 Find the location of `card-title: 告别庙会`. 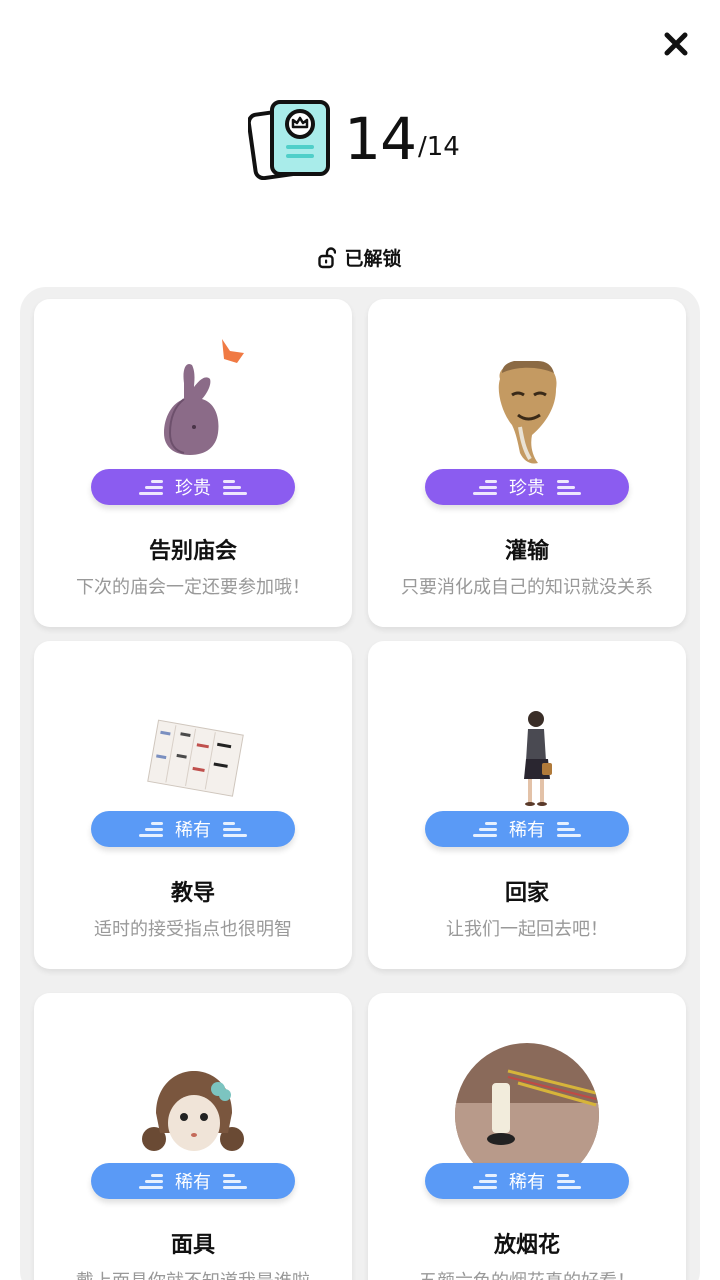

card-title: 告别庙会 is located at coordinates (192, 551).